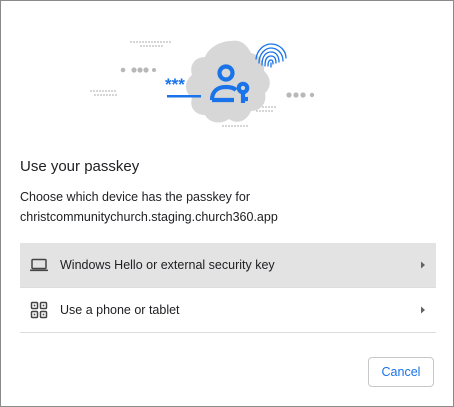 Image resolution: width=454 pixels, height=407 pixels. What do you see at coordinates (120, 310) in the screenshot?
I see `option-phone-tablet-label: Use a phone or tablet` at bounding box center [120, 310].